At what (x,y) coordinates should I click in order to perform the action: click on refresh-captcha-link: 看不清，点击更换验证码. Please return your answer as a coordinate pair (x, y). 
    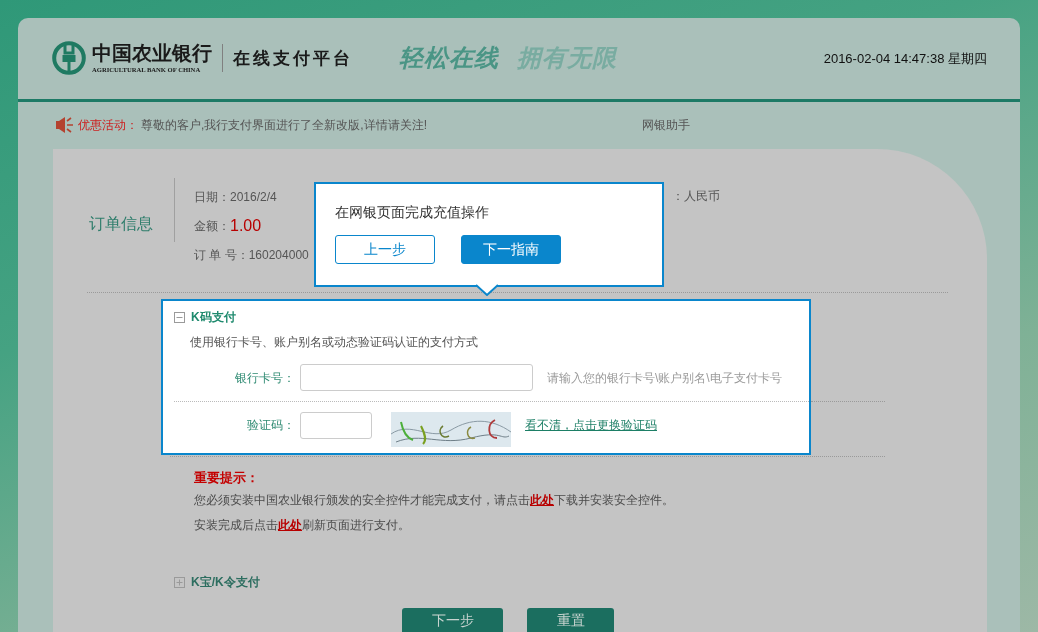
    Looking at the image, I should click on (591, 425).